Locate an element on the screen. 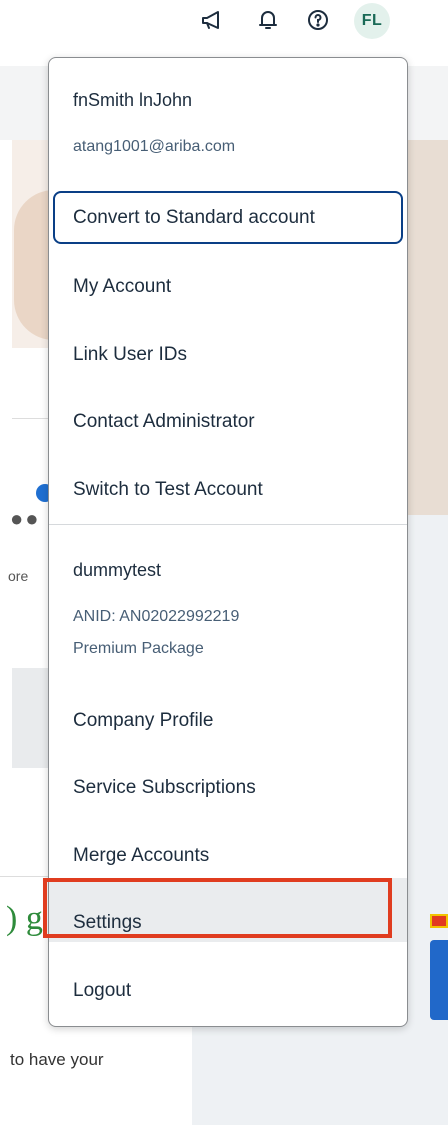 This screenshot has height=1125, width=448. megaphone-icon is located at coordinates (212, 20).